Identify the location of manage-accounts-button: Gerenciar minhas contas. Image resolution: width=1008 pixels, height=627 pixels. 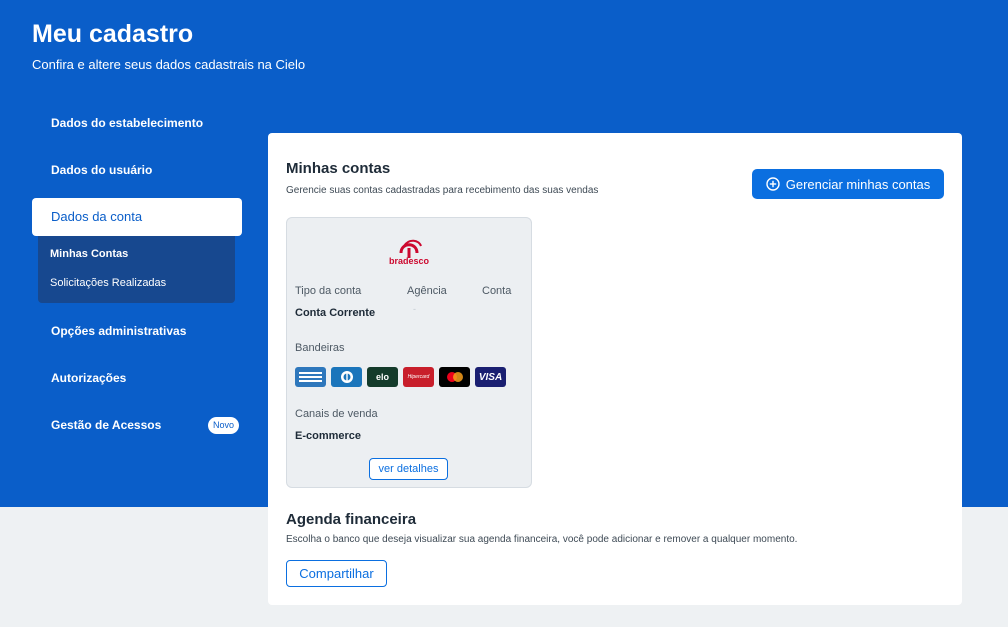
(848, 184).